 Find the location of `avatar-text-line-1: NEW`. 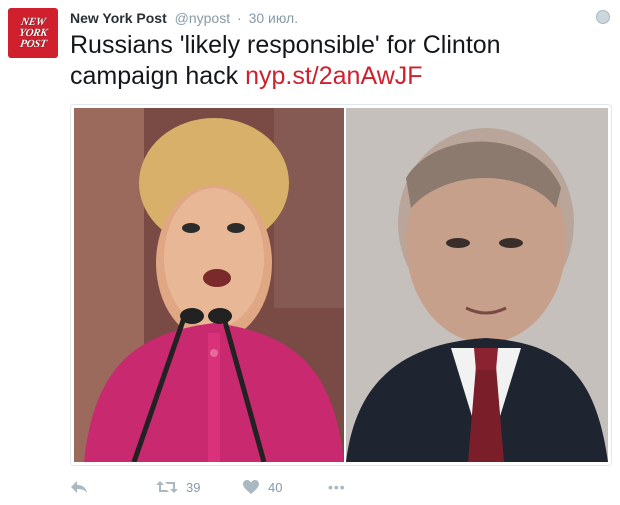

avatar-text-line-1: NEW is located at coordinates (33, 21).